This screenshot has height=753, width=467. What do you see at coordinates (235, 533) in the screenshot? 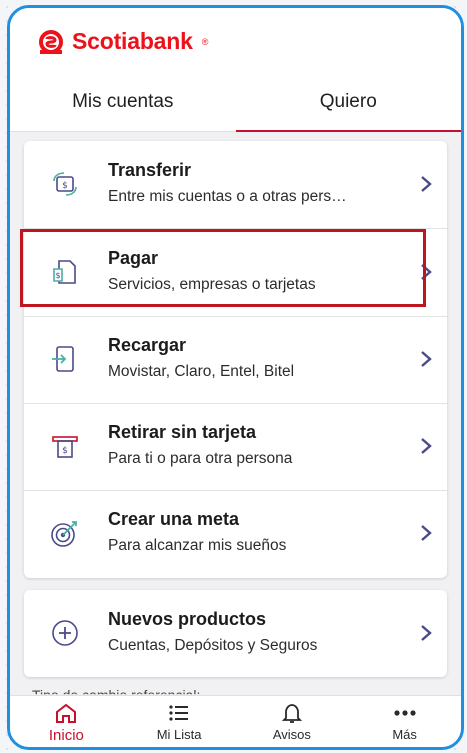
I see `action-crear-una-meta: Crear una meta Para alcanzar mis sueños` at bounding box center [235, 533].